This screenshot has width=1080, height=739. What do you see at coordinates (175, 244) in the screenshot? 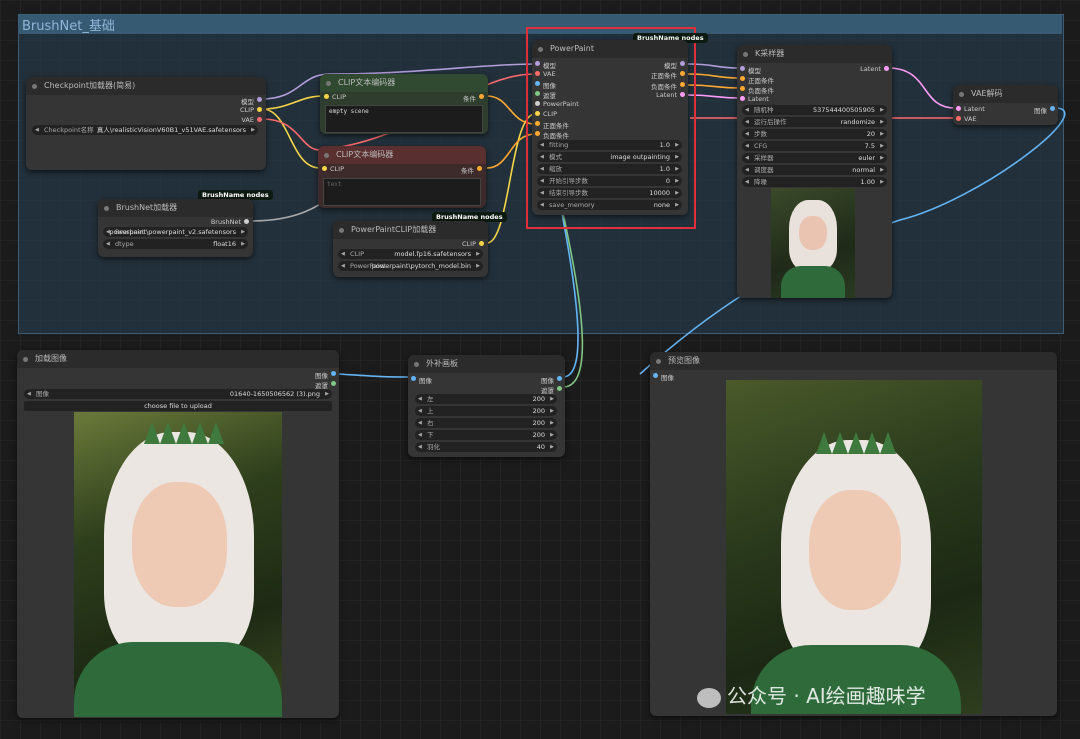
I see `brushnet-dtype-widget: dtype float16` at bounding box center [175, 244].